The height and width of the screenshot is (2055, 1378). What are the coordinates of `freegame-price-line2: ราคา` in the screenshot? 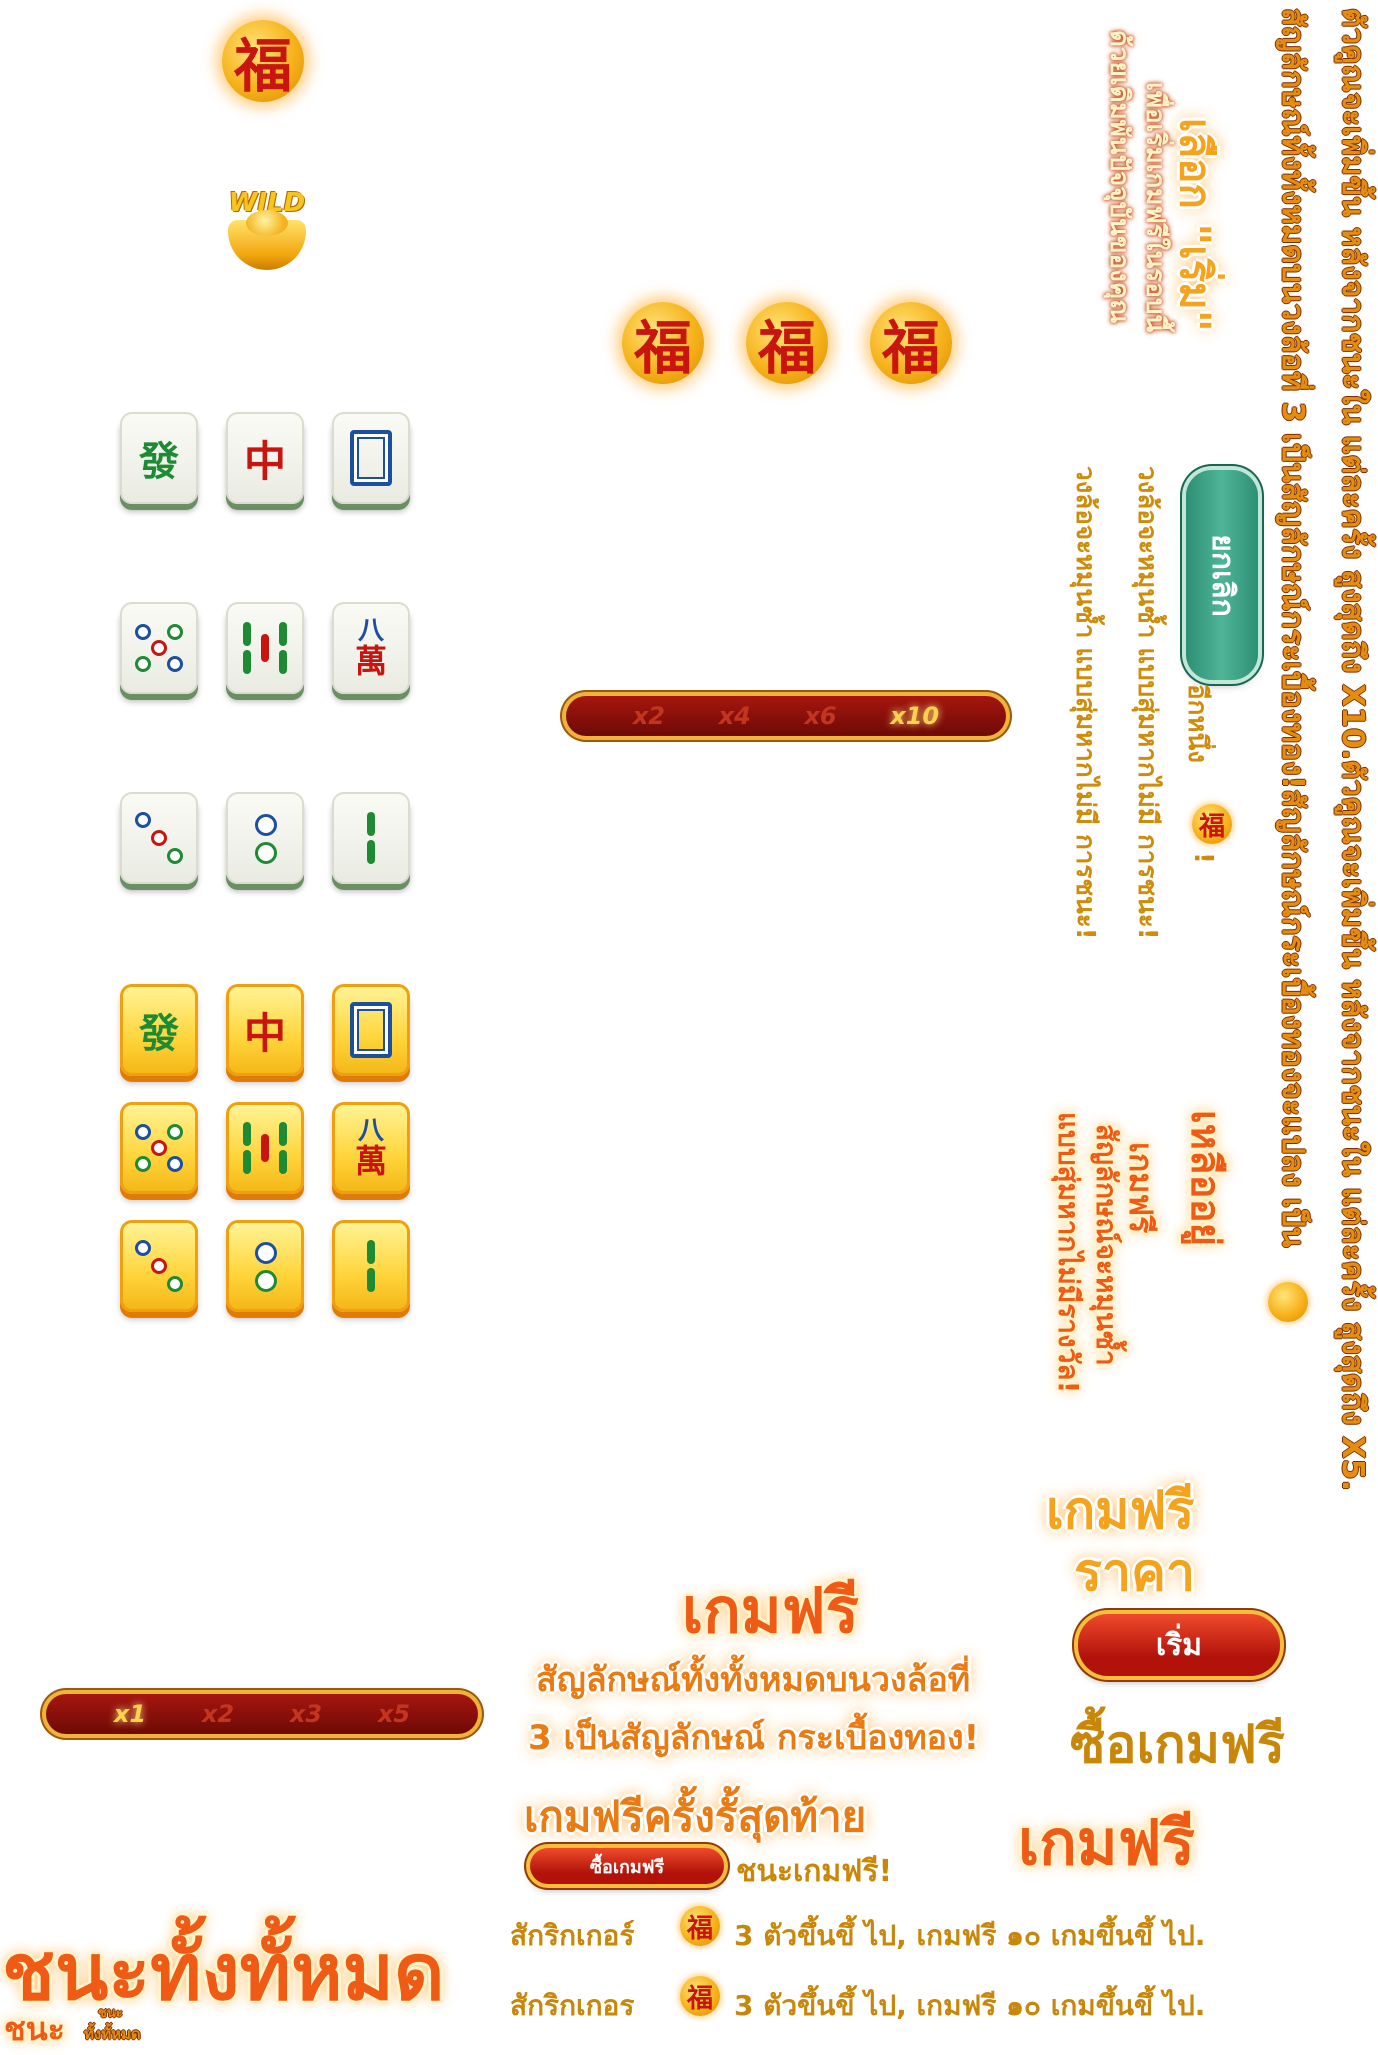 It's located at (1135, 1573).